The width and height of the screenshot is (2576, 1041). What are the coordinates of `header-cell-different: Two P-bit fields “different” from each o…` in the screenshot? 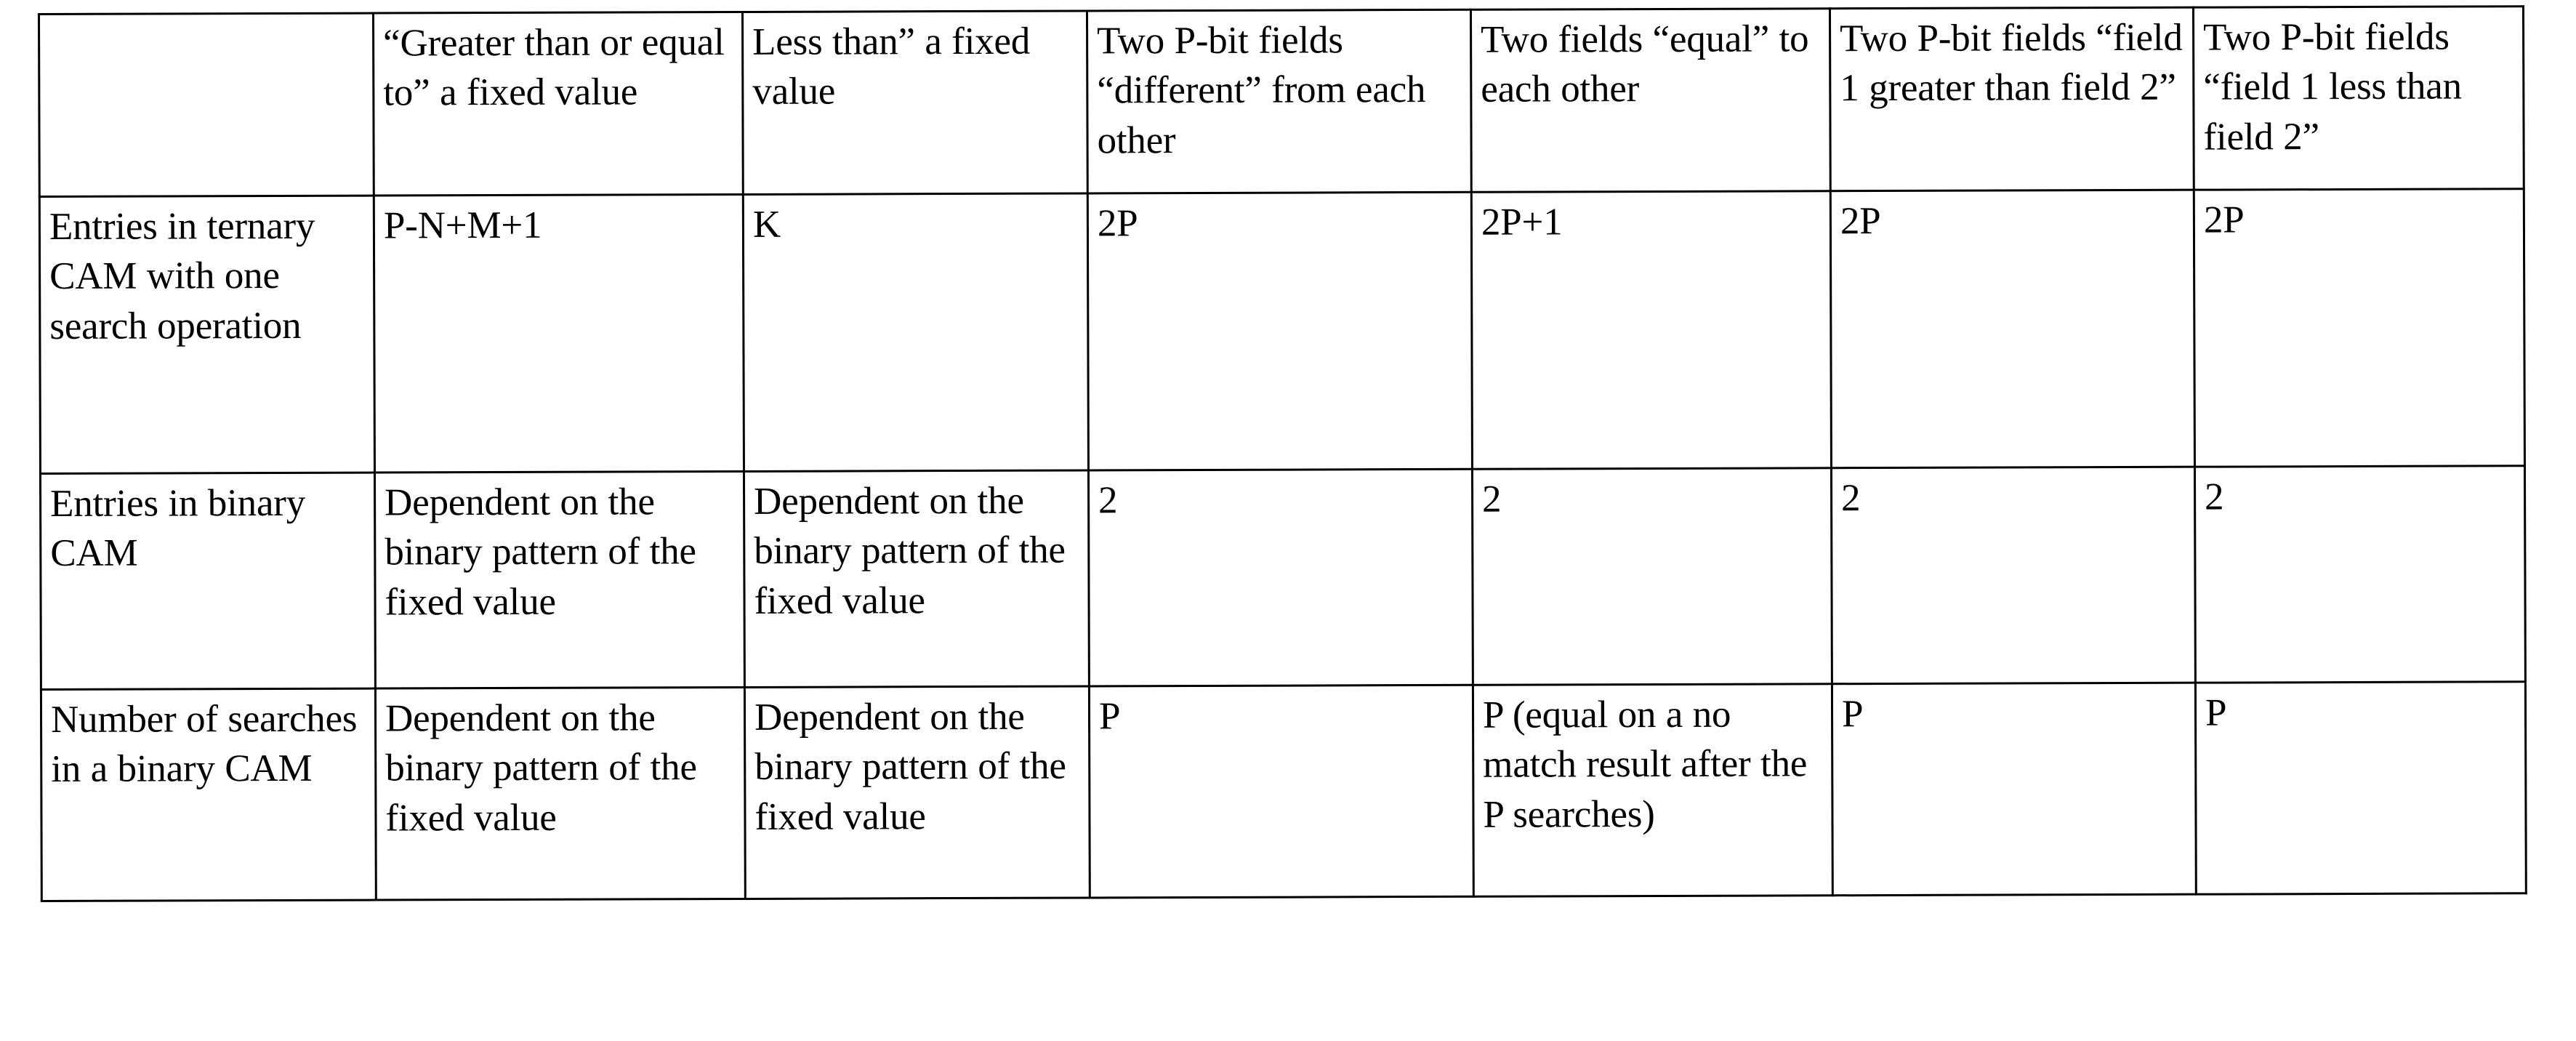 It's located at (1279, 101).